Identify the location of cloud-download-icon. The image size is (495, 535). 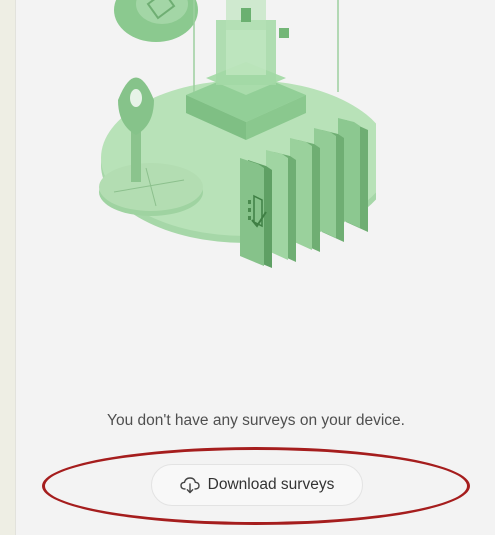
(189, 485).